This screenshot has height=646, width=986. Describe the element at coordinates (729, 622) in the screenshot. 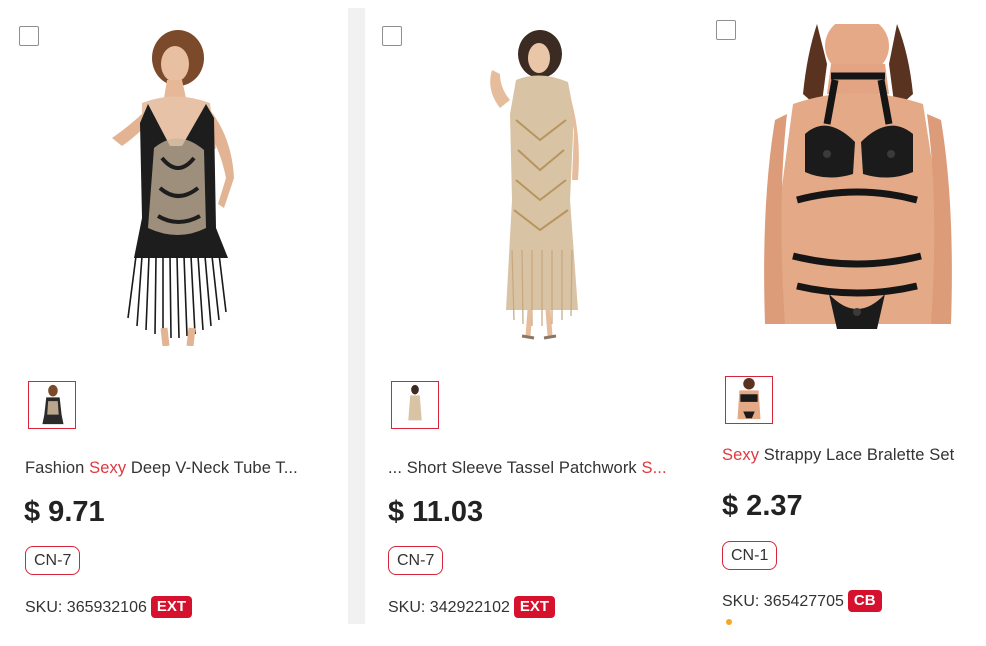

I see `status-dot-icon` at that location.